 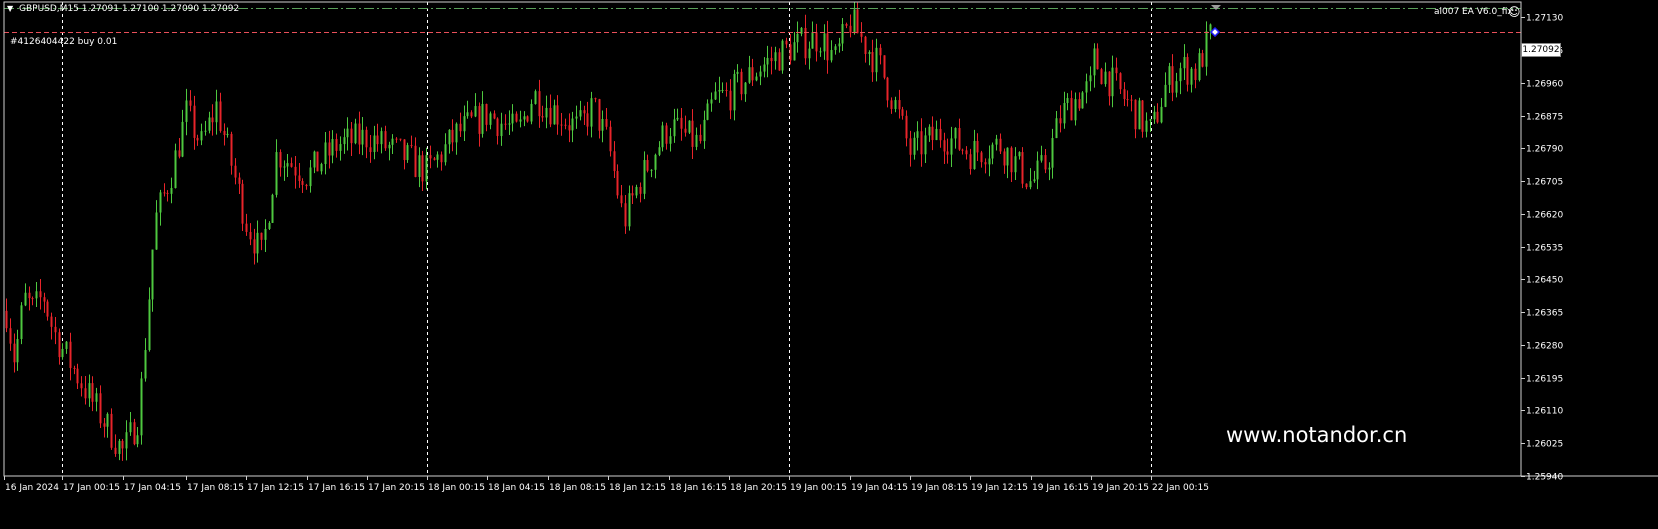 I want to click on triangle-down-icon: ▼, so click(x=10, y=9).